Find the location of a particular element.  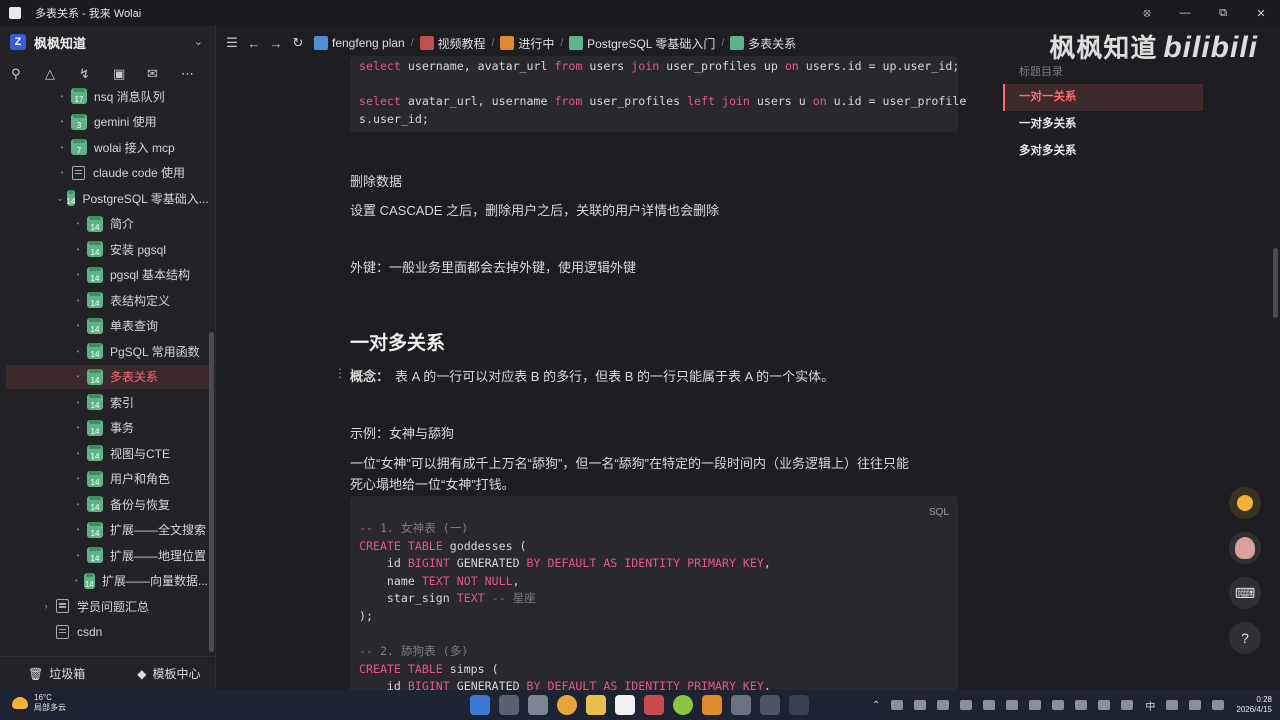

sidebar-item: • 17 nsq 消息队列 is located at coordinates (104, 96).